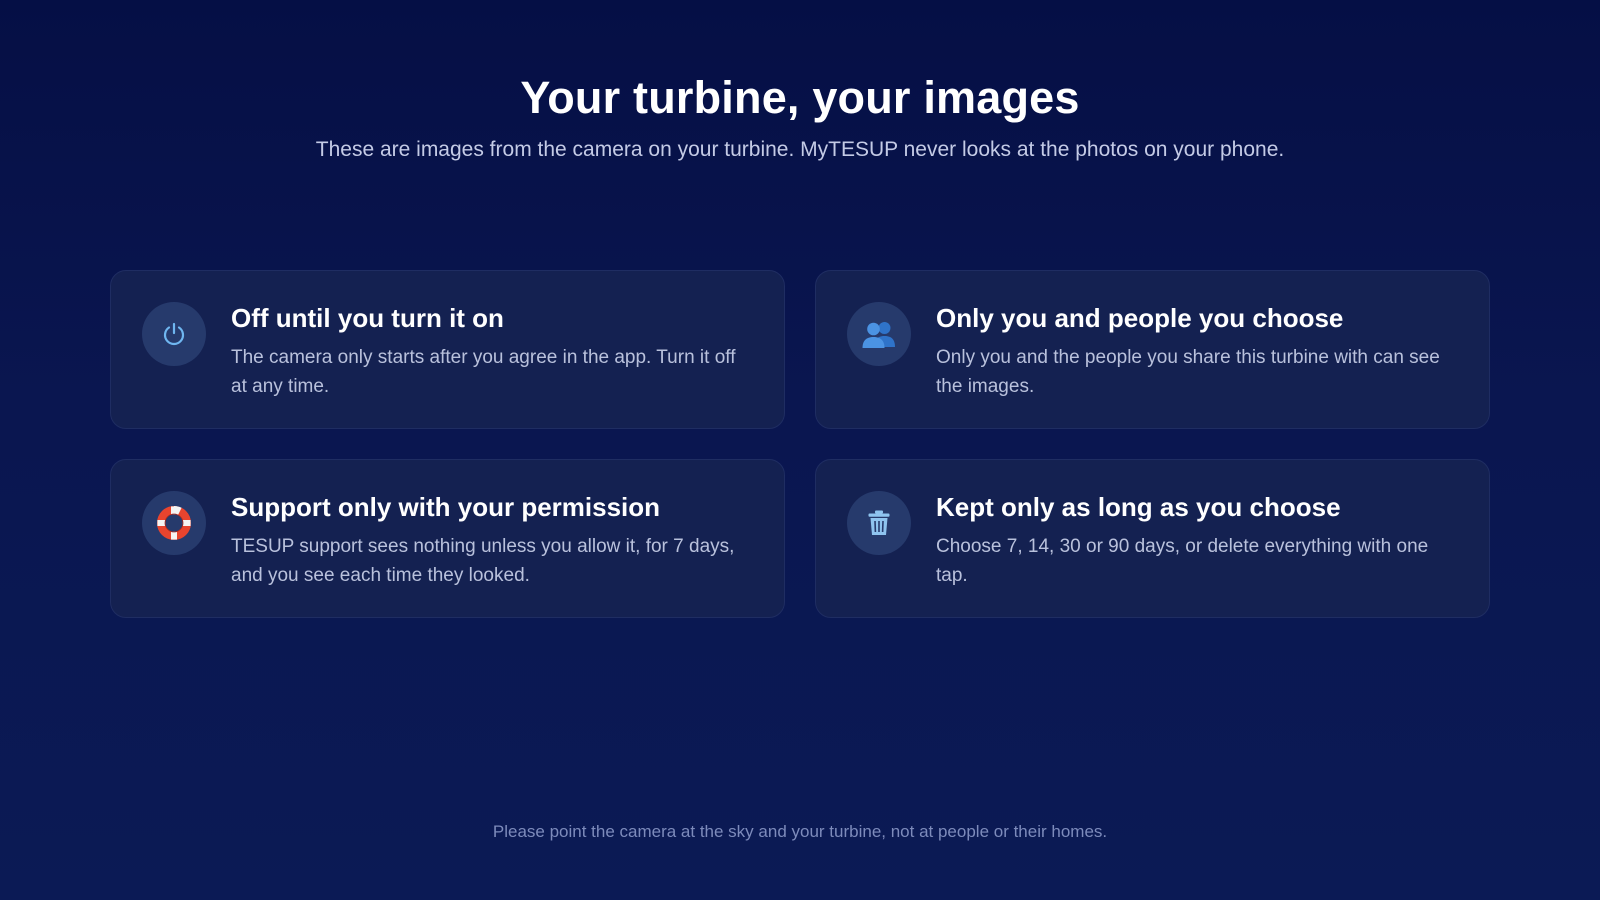  Describe the element at coordinates (879, 523) in the screenshot. I see `trash-icon` at that location.